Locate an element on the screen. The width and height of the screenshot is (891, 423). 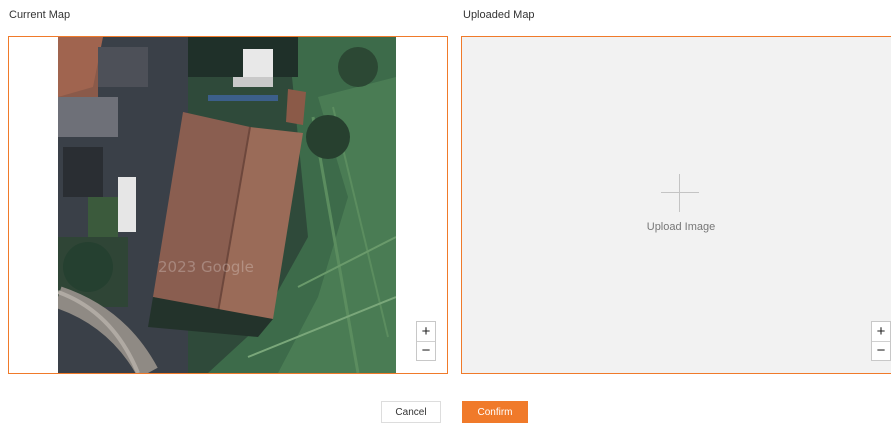
cancel-button: Cancel is located at coordinates (411, 412).